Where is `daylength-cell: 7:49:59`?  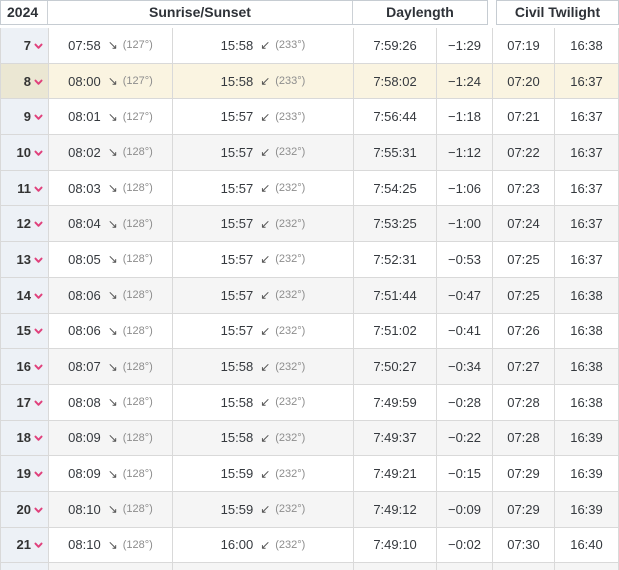
daylength-cell: 7:49:59 is located at coordinates (395, 402).